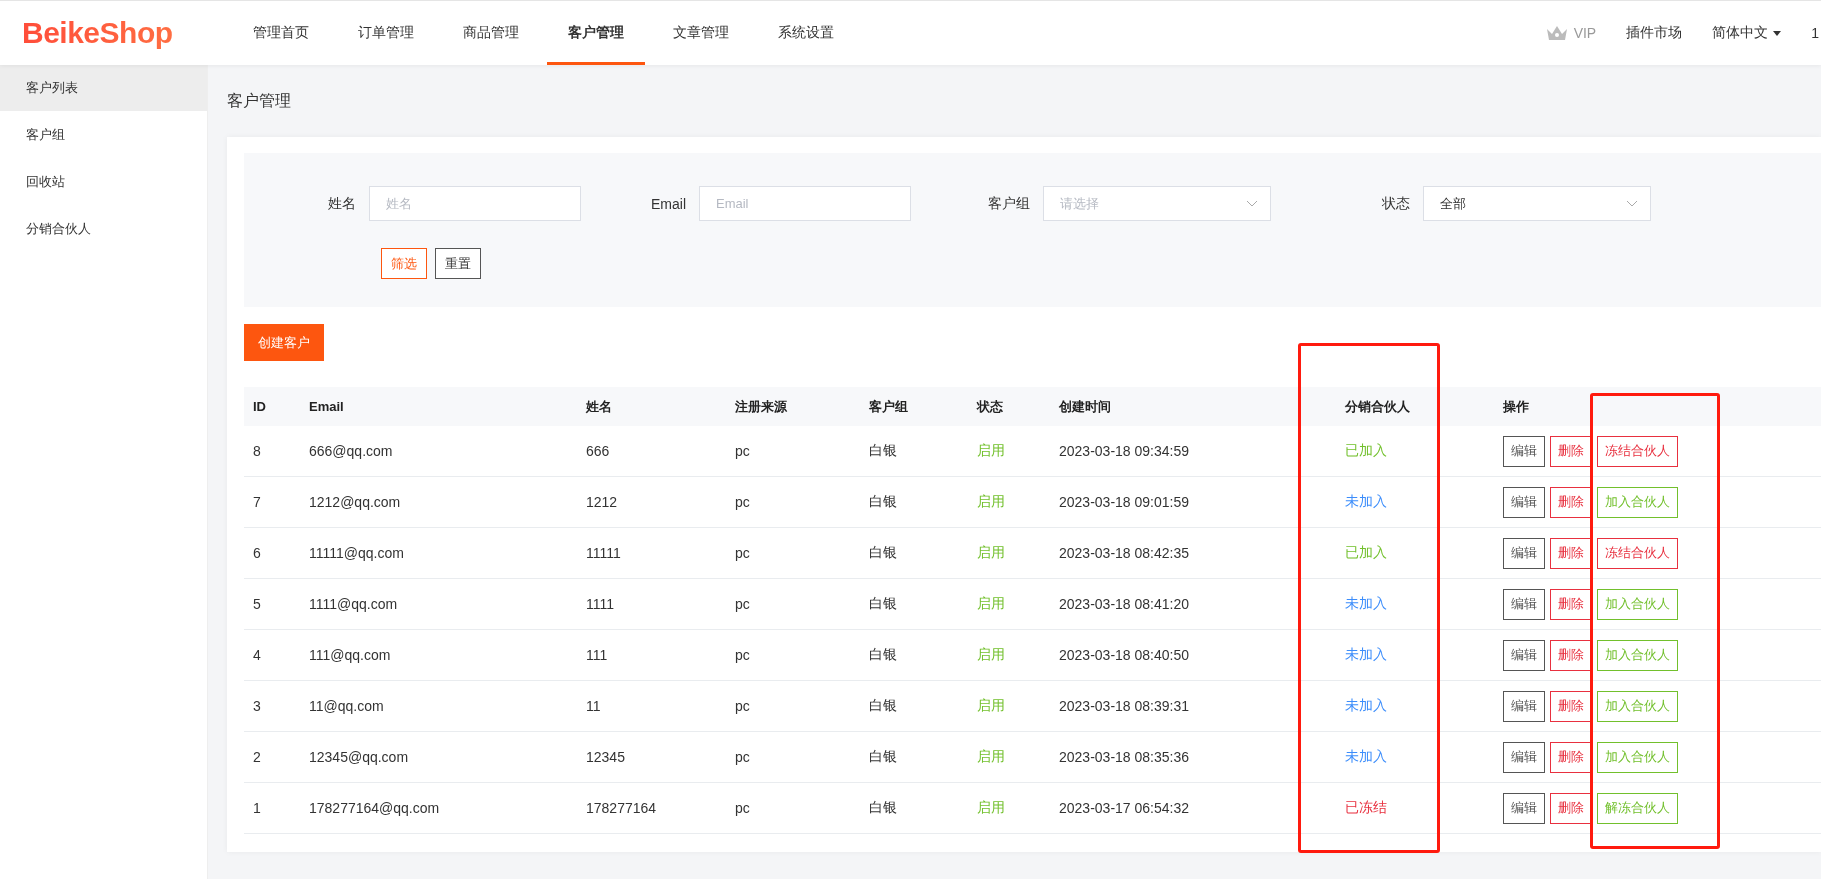  What do you see at coordinates (793, 406) in the screenshot?
I see `column-header: 注册来源` at bounding box center [793, 406].